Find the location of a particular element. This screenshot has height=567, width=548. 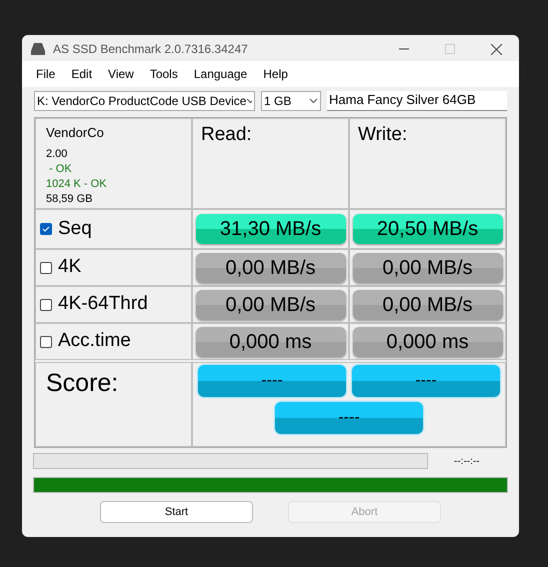

test-label: 4K-64Thrd is located at coordinates (103, 304).